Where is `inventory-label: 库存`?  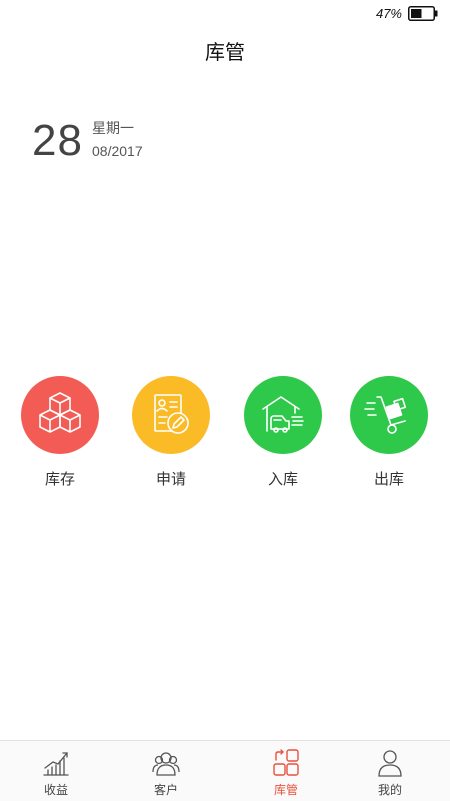 inventory-label: 库存 is located at coordinates (59, 479).